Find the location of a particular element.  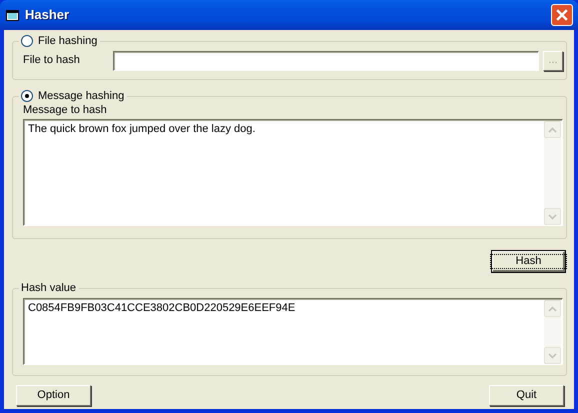

field-label: File to hash is located at coordinates (52, 61).